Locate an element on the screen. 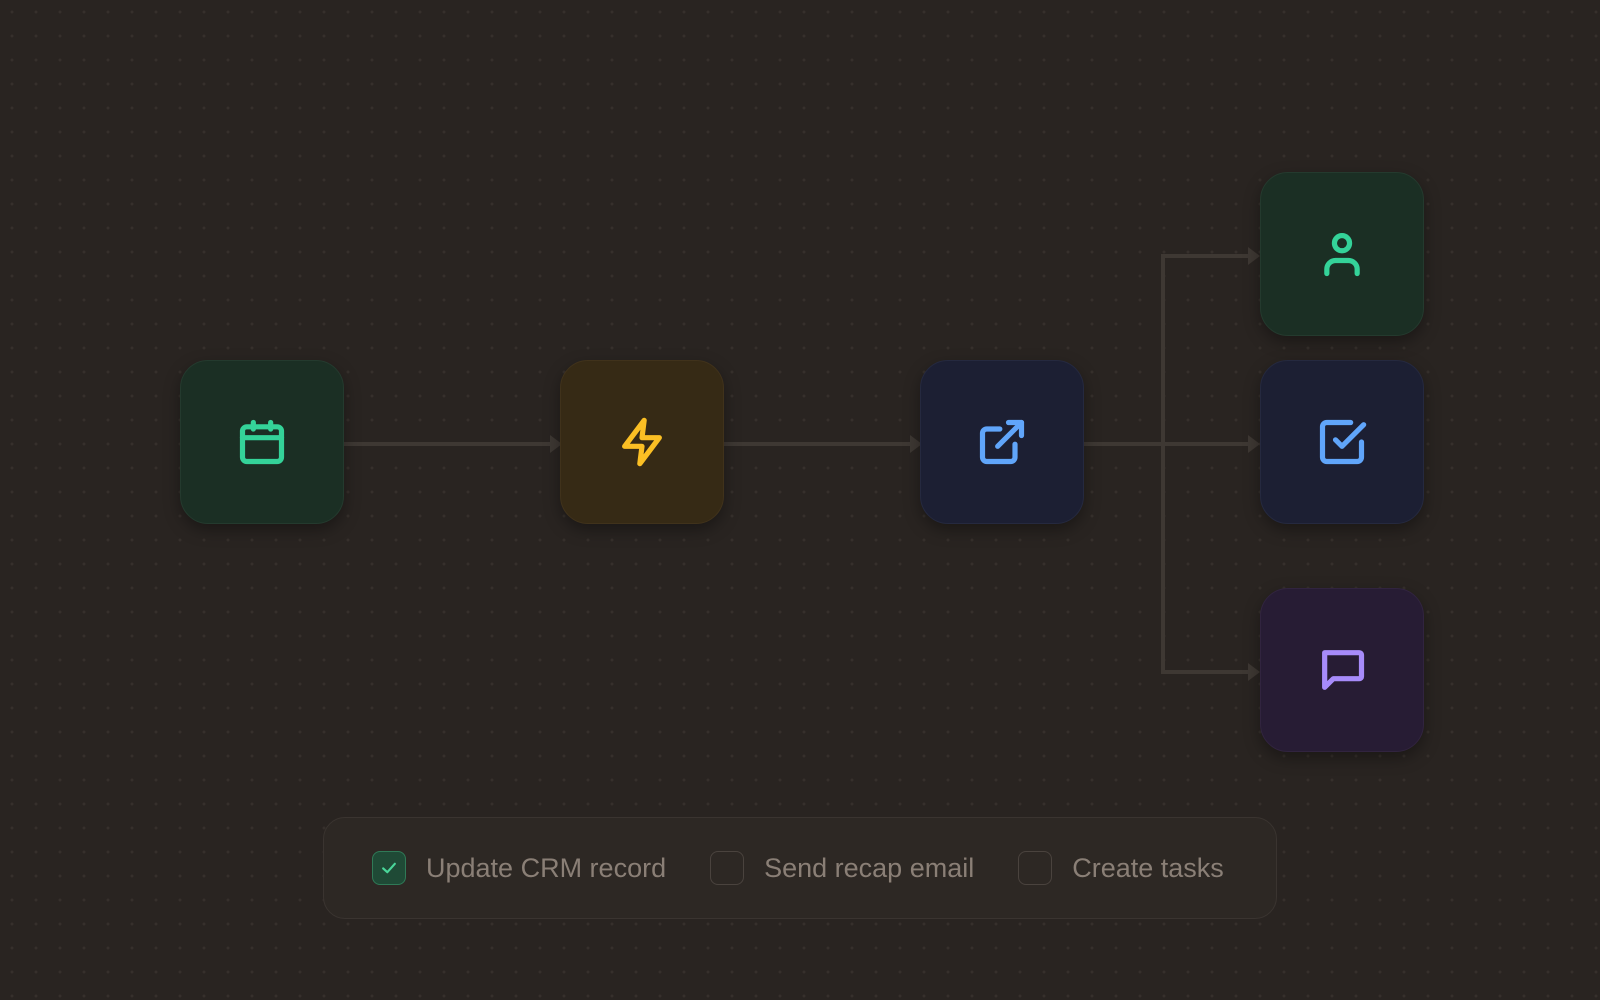 The height and width of the screenshot is (1000, 1600). option-send-recap-email: Send recap email is located at coordinates (842, 868).